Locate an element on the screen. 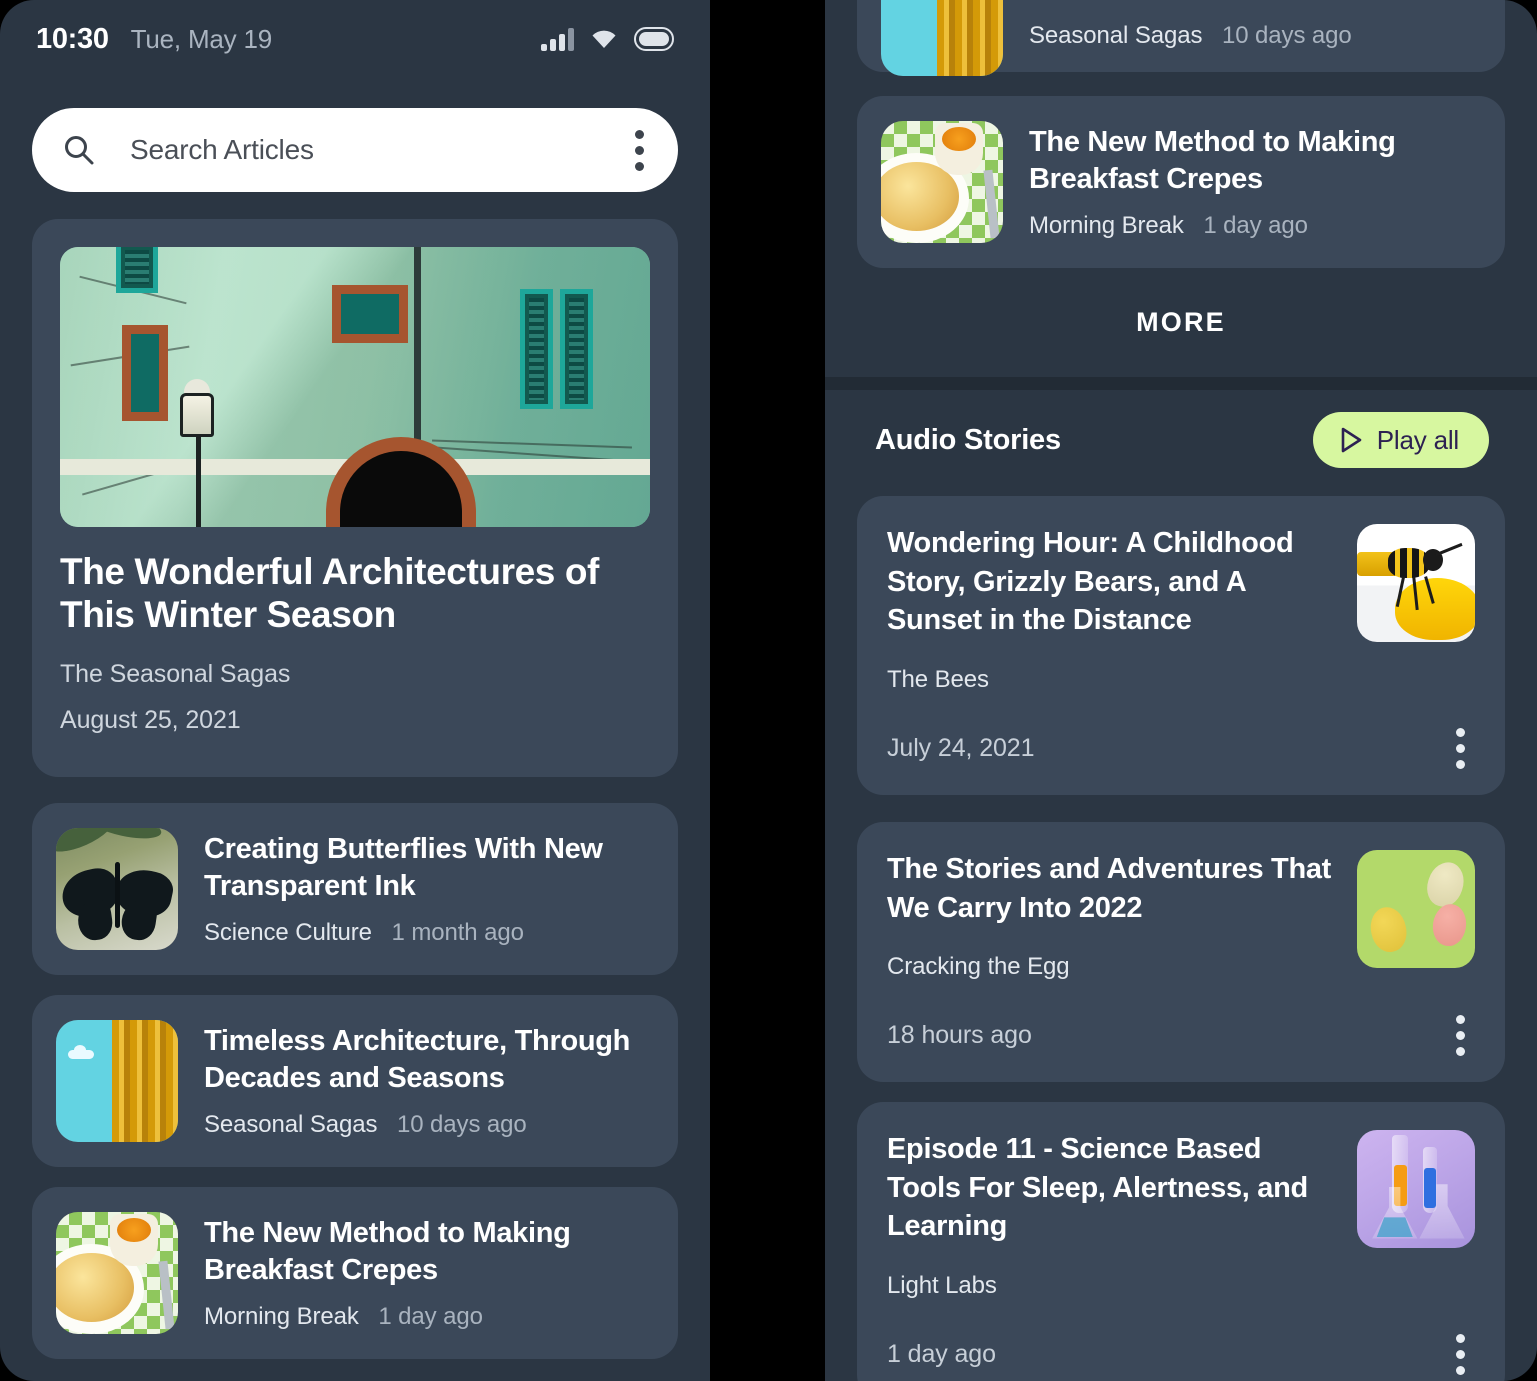 This screenshot has height=1381, width=1537. article-source: Science Culture is located at coordinates (288, 933).